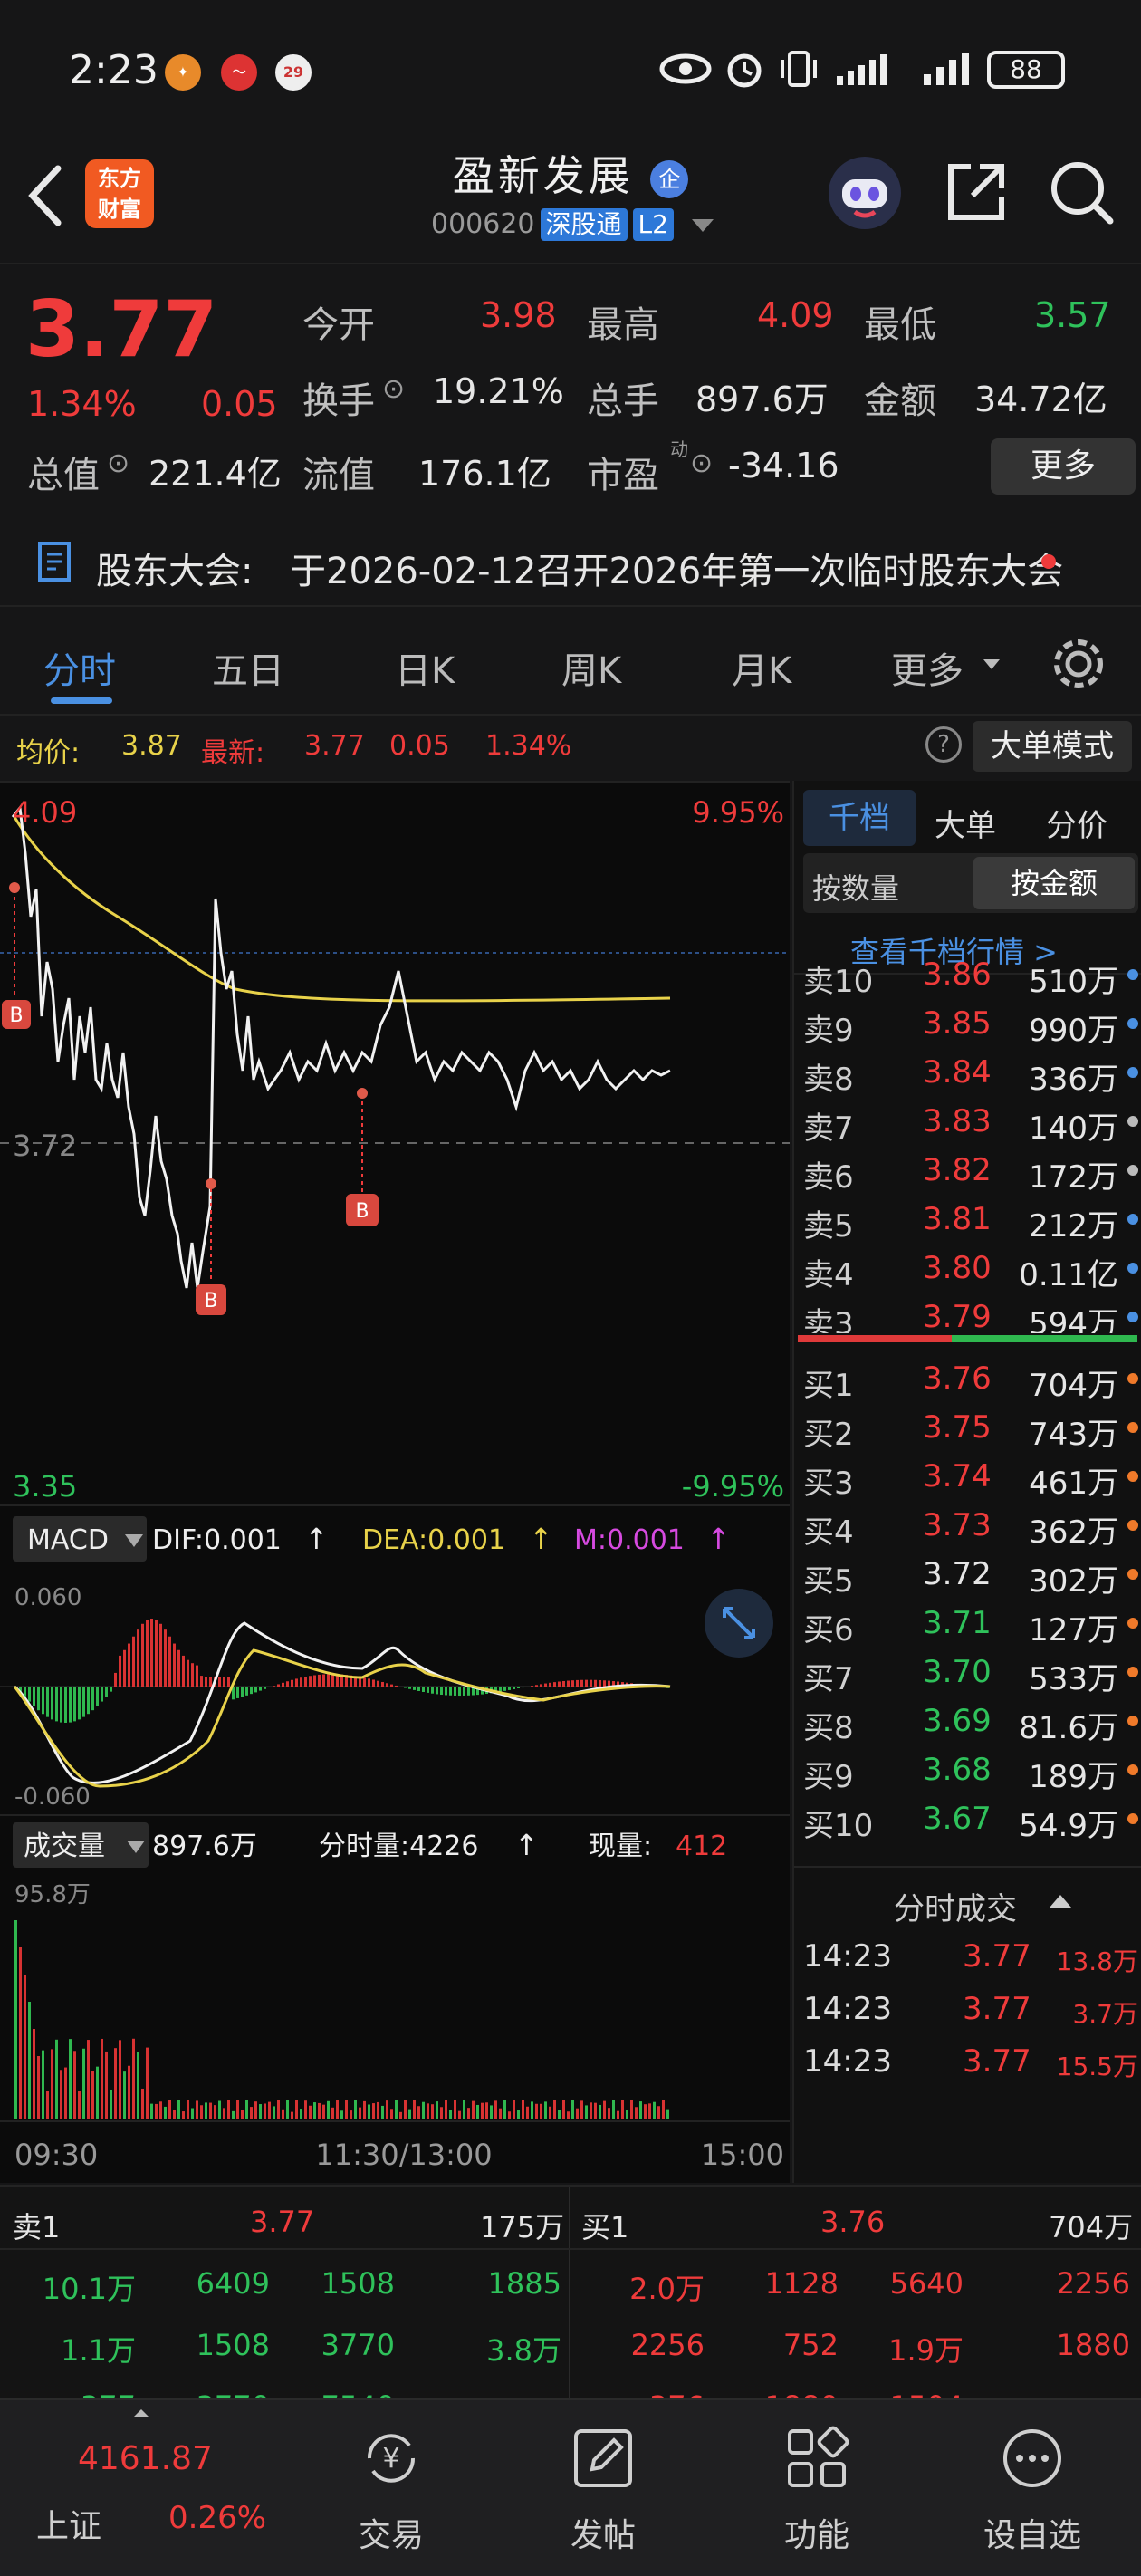 This screenshot has width=1141, height=2576. Describe the element at coordinates (965, 823) in the screenshot. I see `tab-big-order: 大单` at that location.